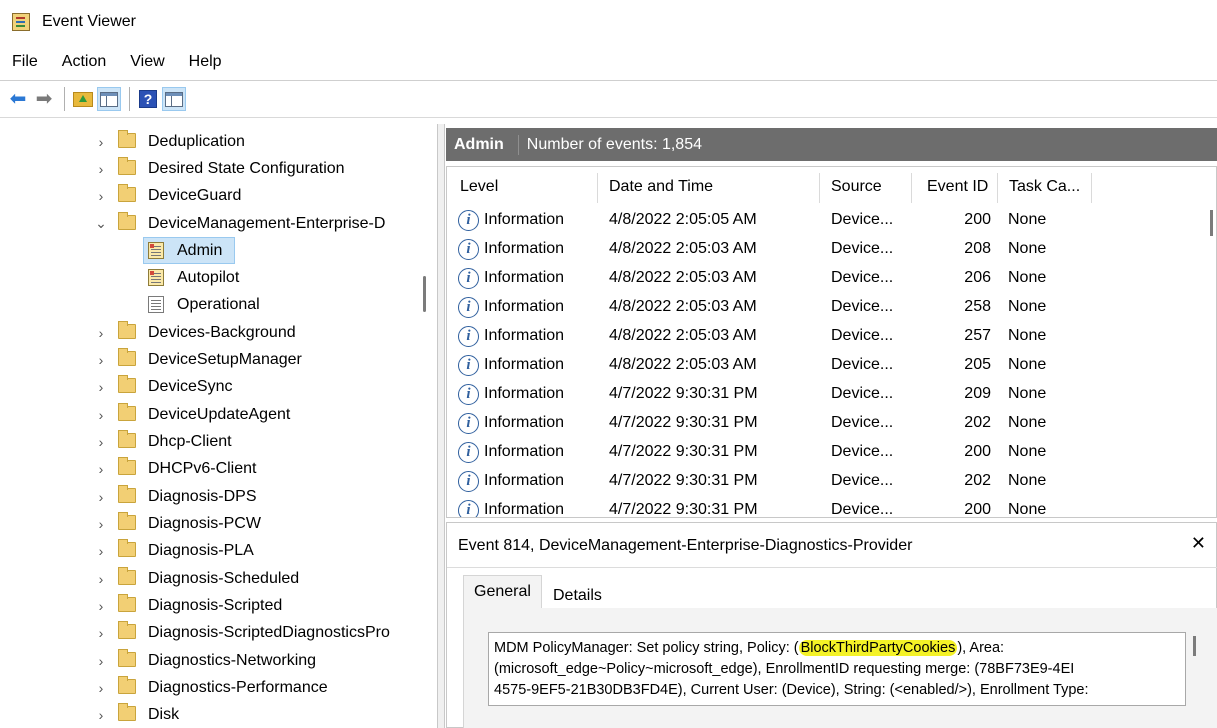 The image size is (1217, 728). What do you see at coordinates (148, 99) in the screenshot?
I see `help-button: ?` at bounding box center [148, 99].